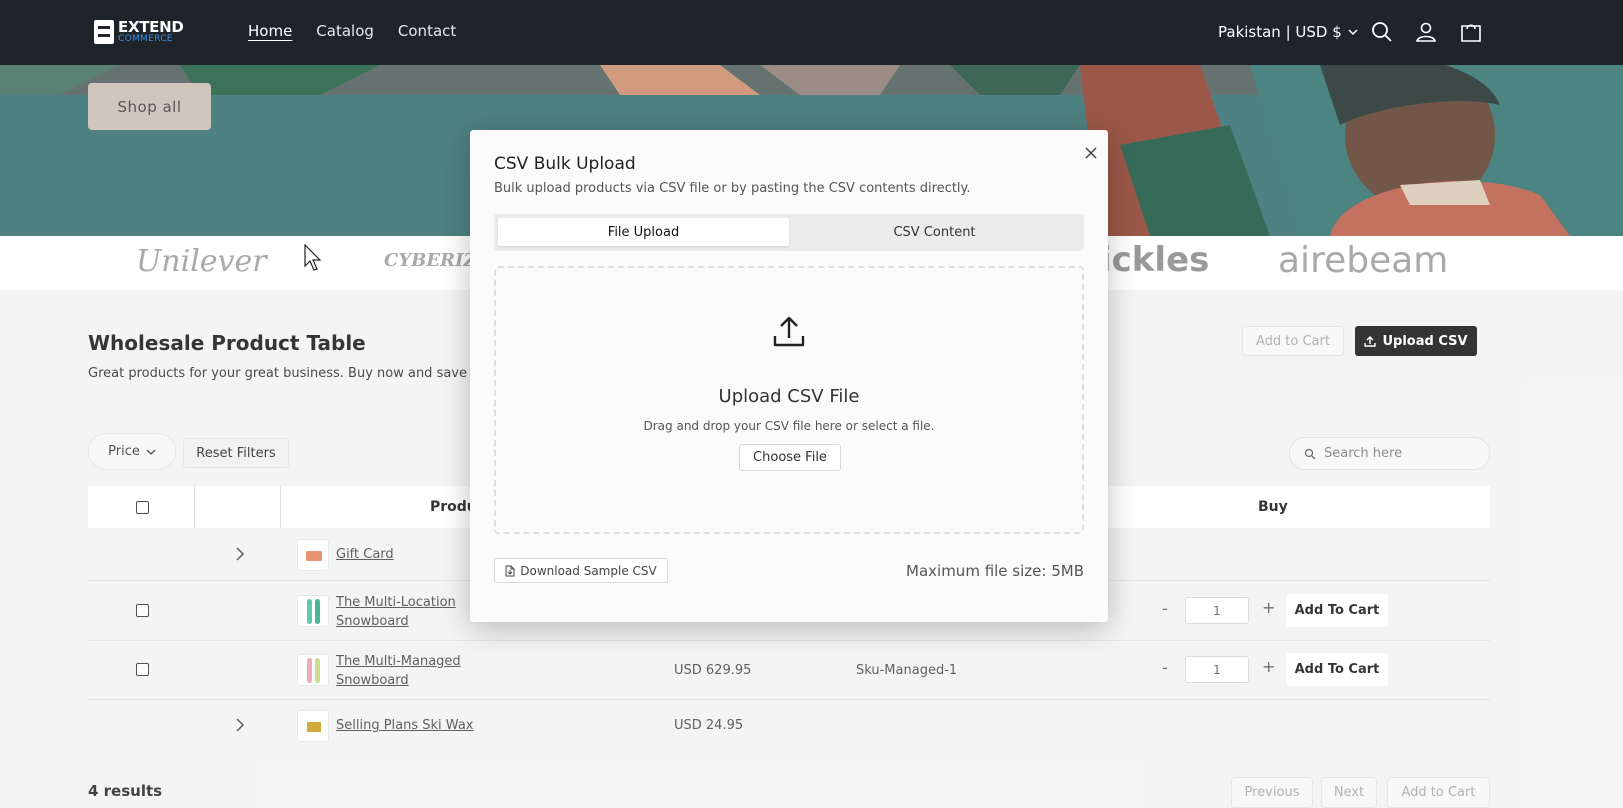  Describe the element at coordinates (270, 31) in the screenshot. I see `nav-home: Home` at that location.